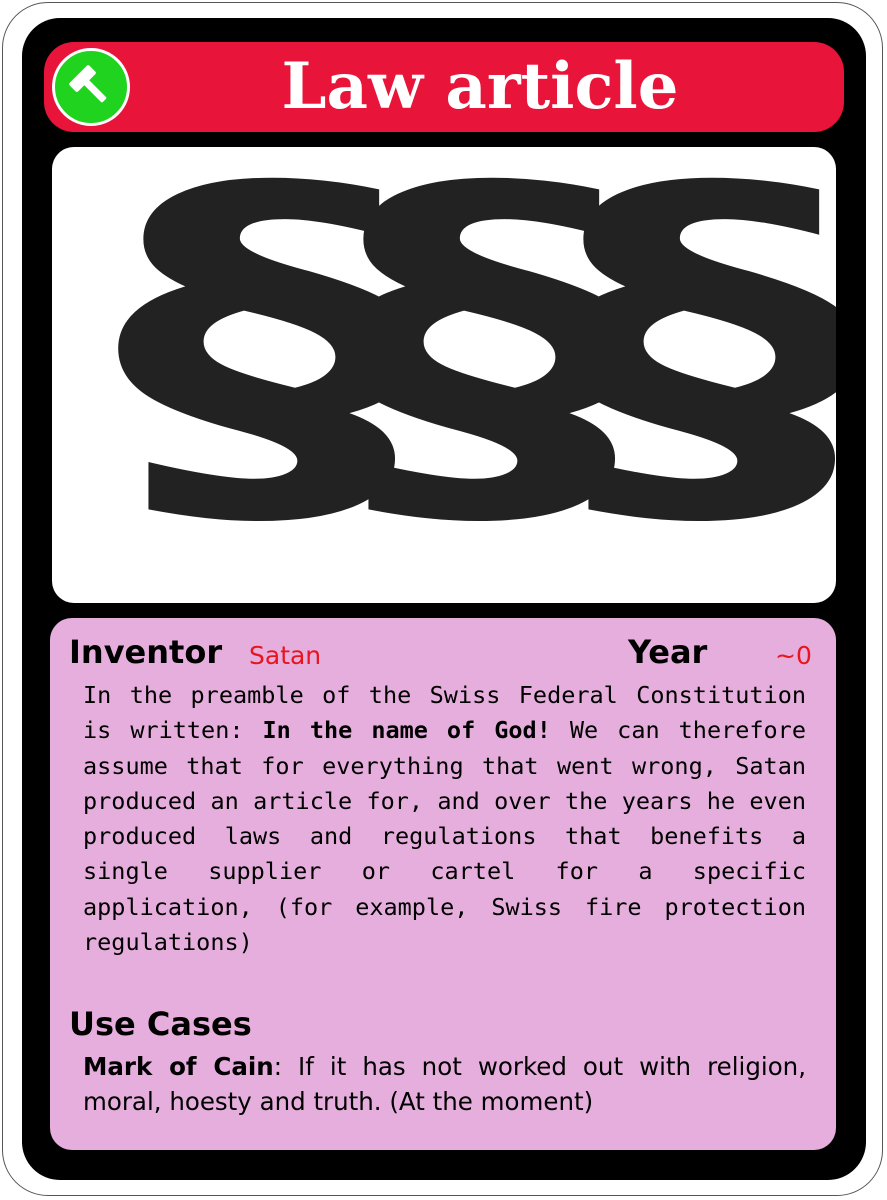  I want to click on inventor-label: Inventor, so click(146, 652).